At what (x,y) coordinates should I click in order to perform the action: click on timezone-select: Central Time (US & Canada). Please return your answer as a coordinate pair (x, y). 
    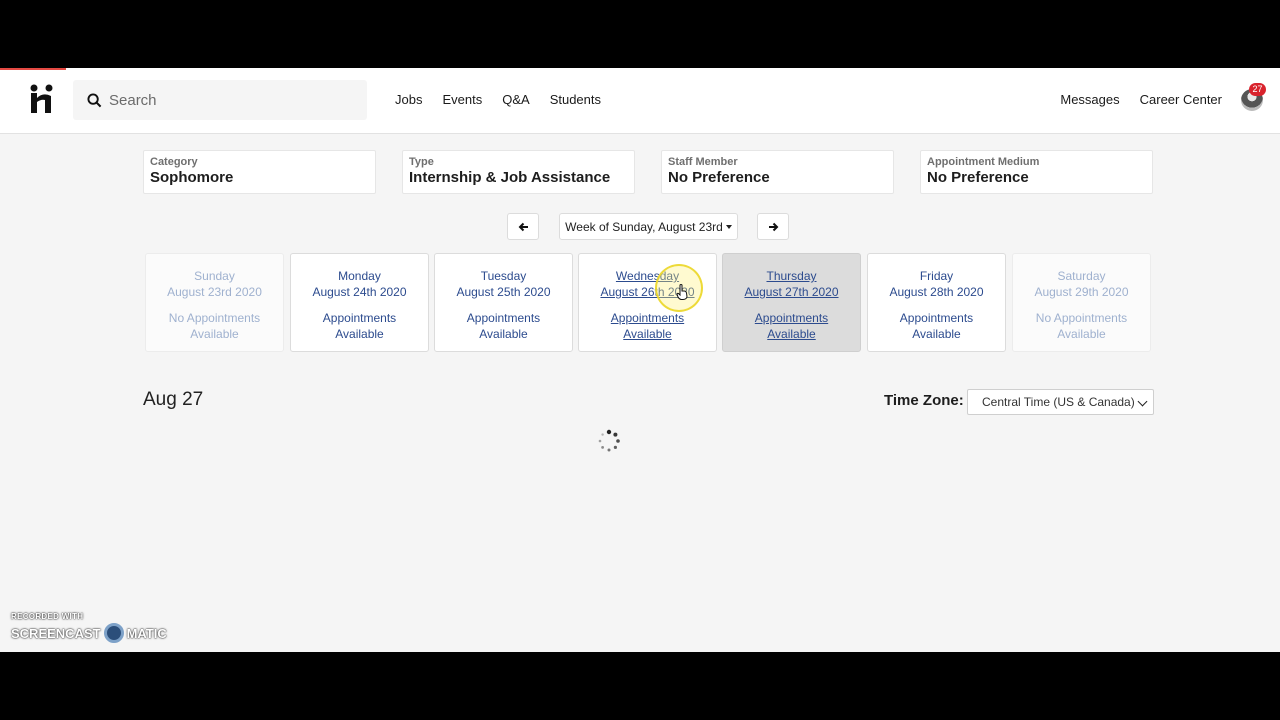
    Looking at the image, I should click on (1060, 402).